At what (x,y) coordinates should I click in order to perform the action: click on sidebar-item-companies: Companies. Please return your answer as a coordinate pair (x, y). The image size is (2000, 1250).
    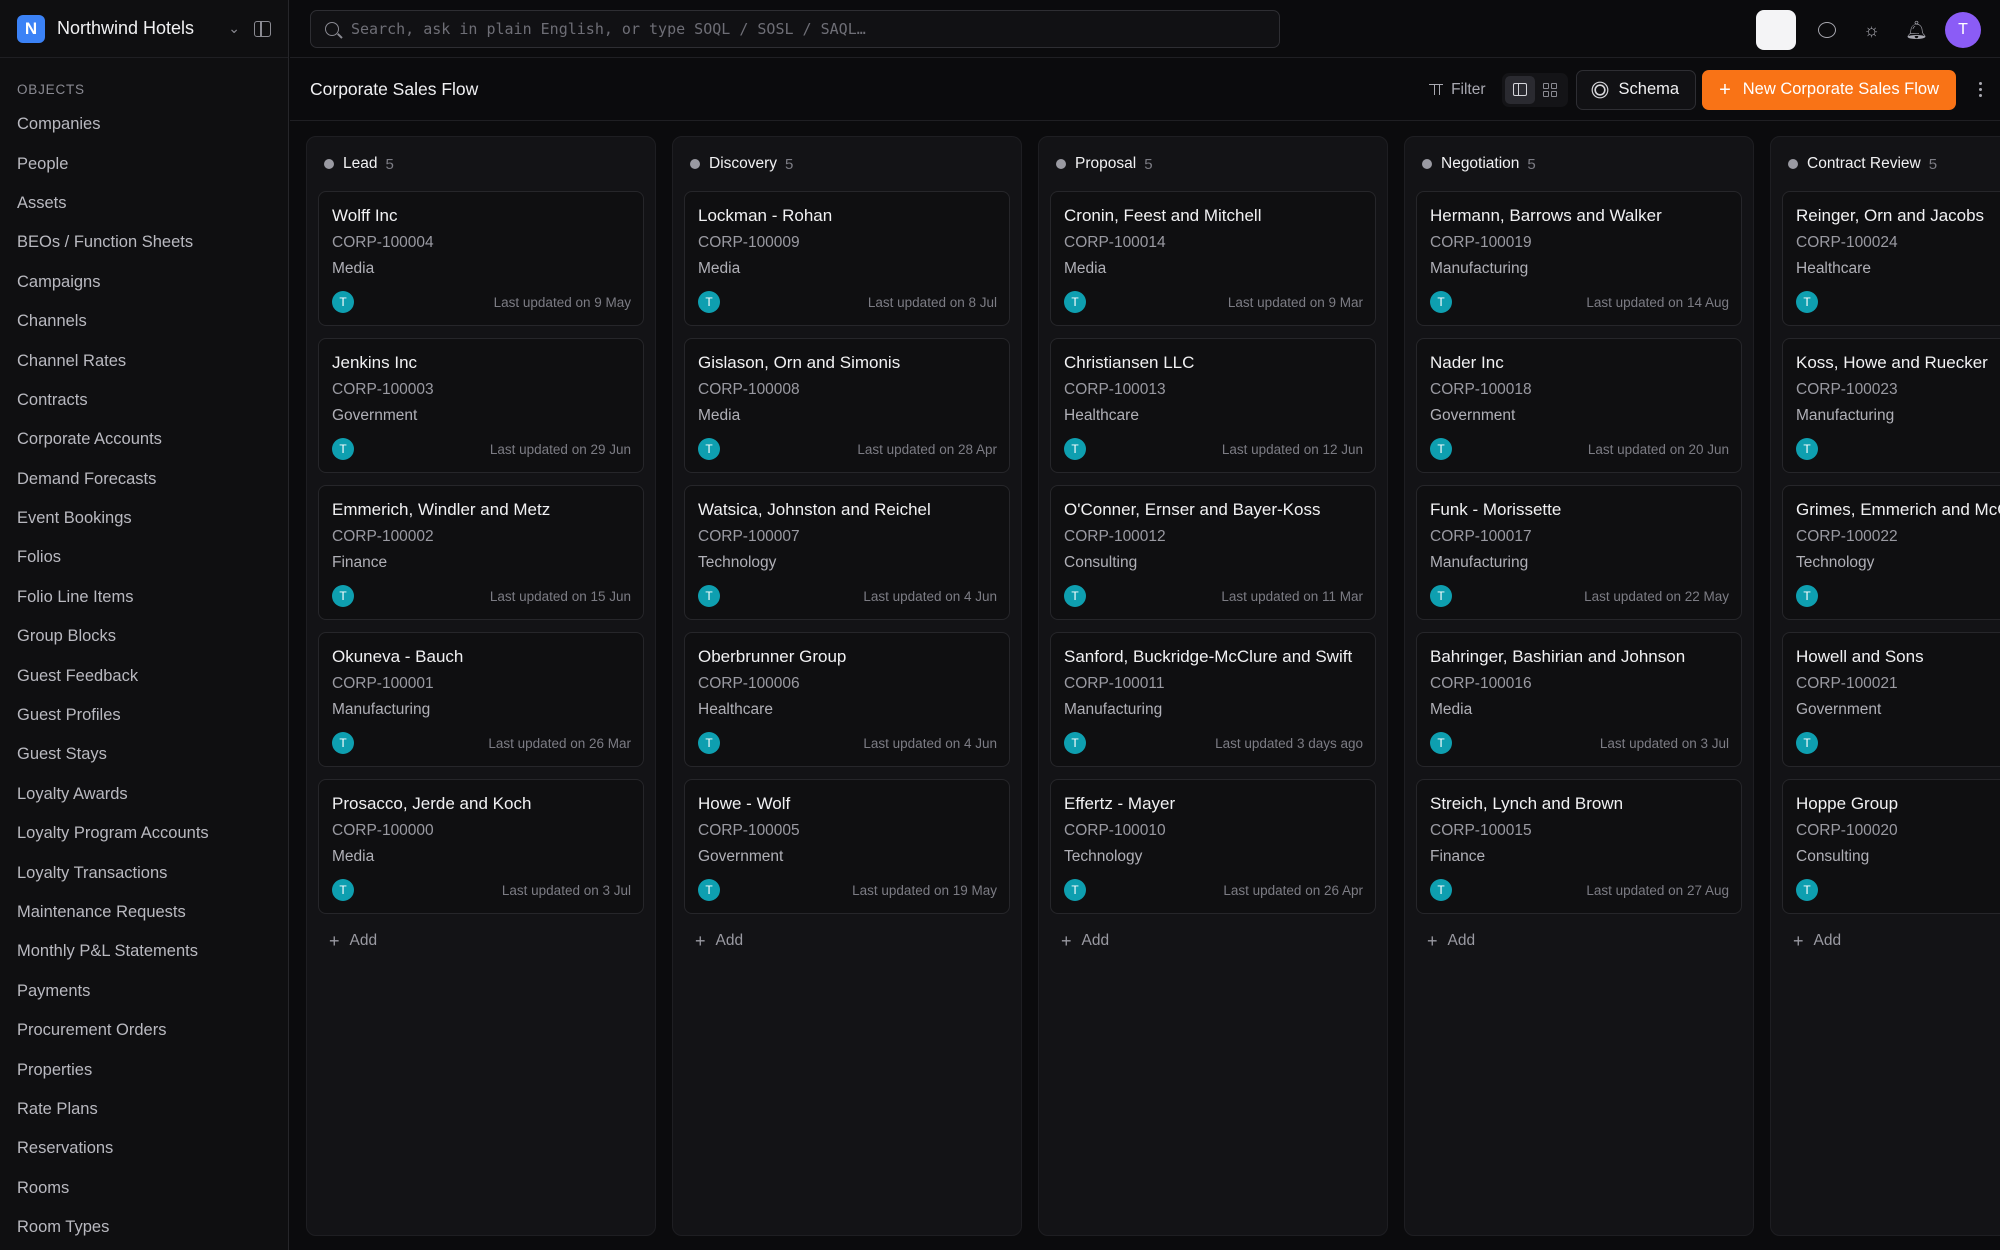
    Looking at the image, I should click on (144, 124).